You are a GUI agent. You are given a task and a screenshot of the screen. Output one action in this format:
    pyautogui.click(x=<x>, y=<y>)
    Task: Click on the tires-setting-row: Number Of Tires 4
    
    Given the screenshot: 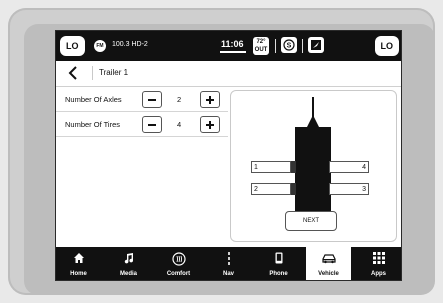 What is the action you would take?
    pyautogui.click(x=142, y=124)
    